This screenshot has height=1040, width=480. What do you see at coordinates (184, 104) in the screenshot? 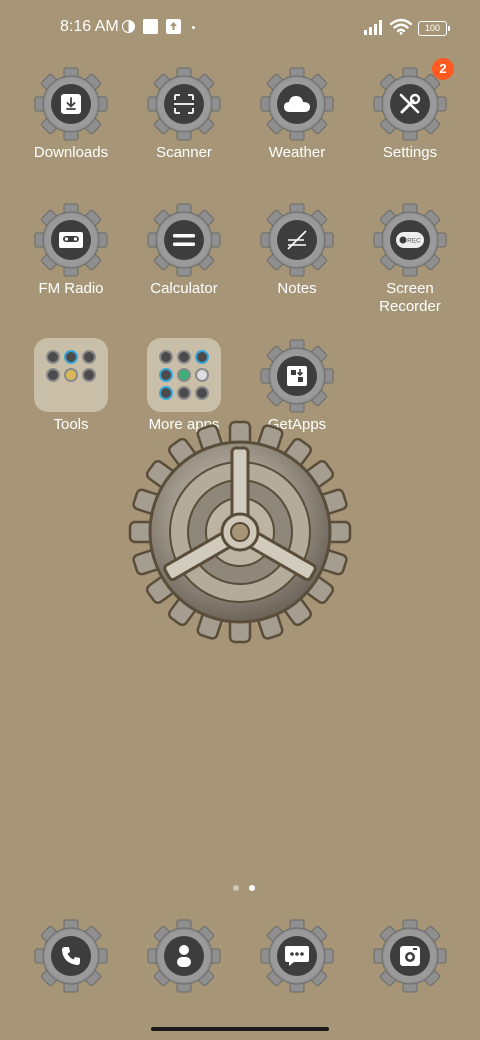
I see `scanner-icon` at bounding box center [184, 104].